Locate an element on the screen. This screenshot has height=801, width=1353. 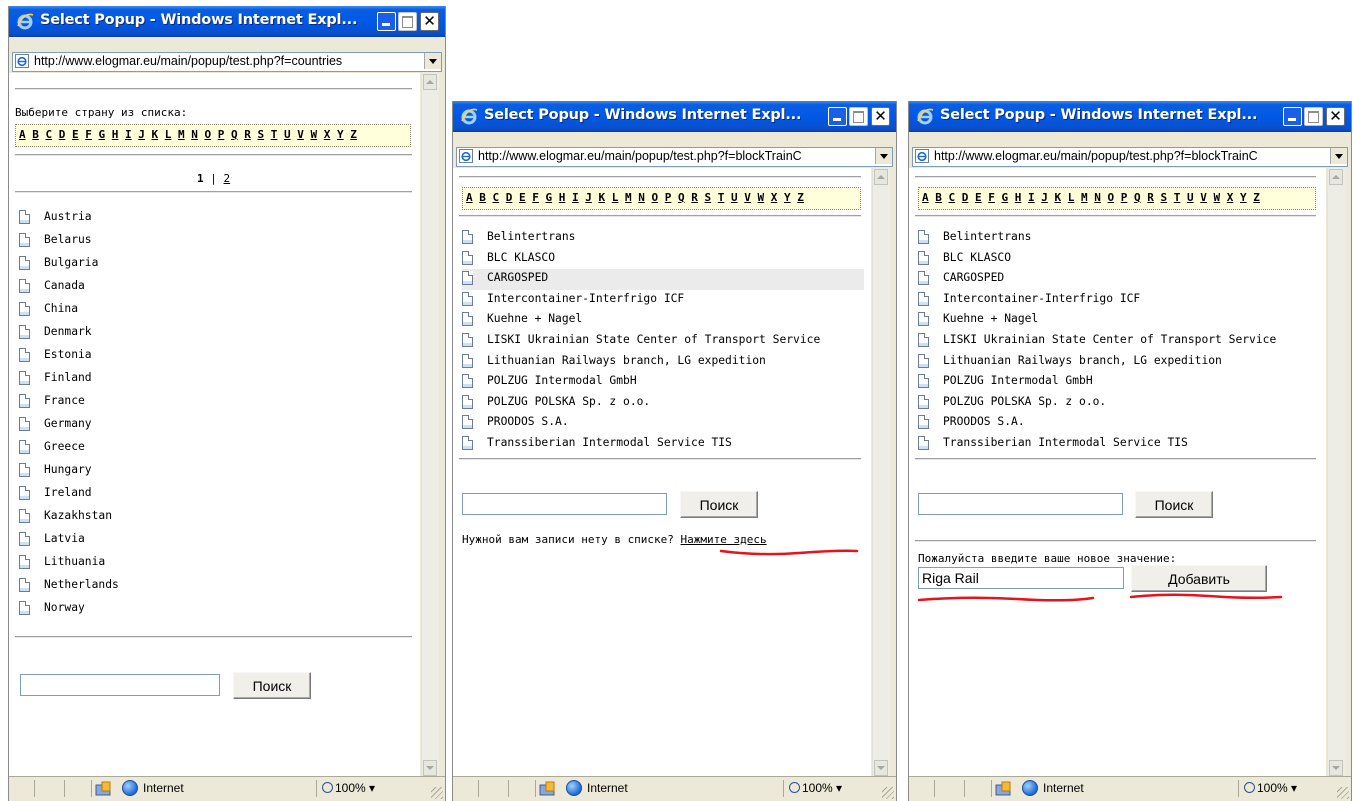
page-link-2: 2 is located at coordinates (227, 178).